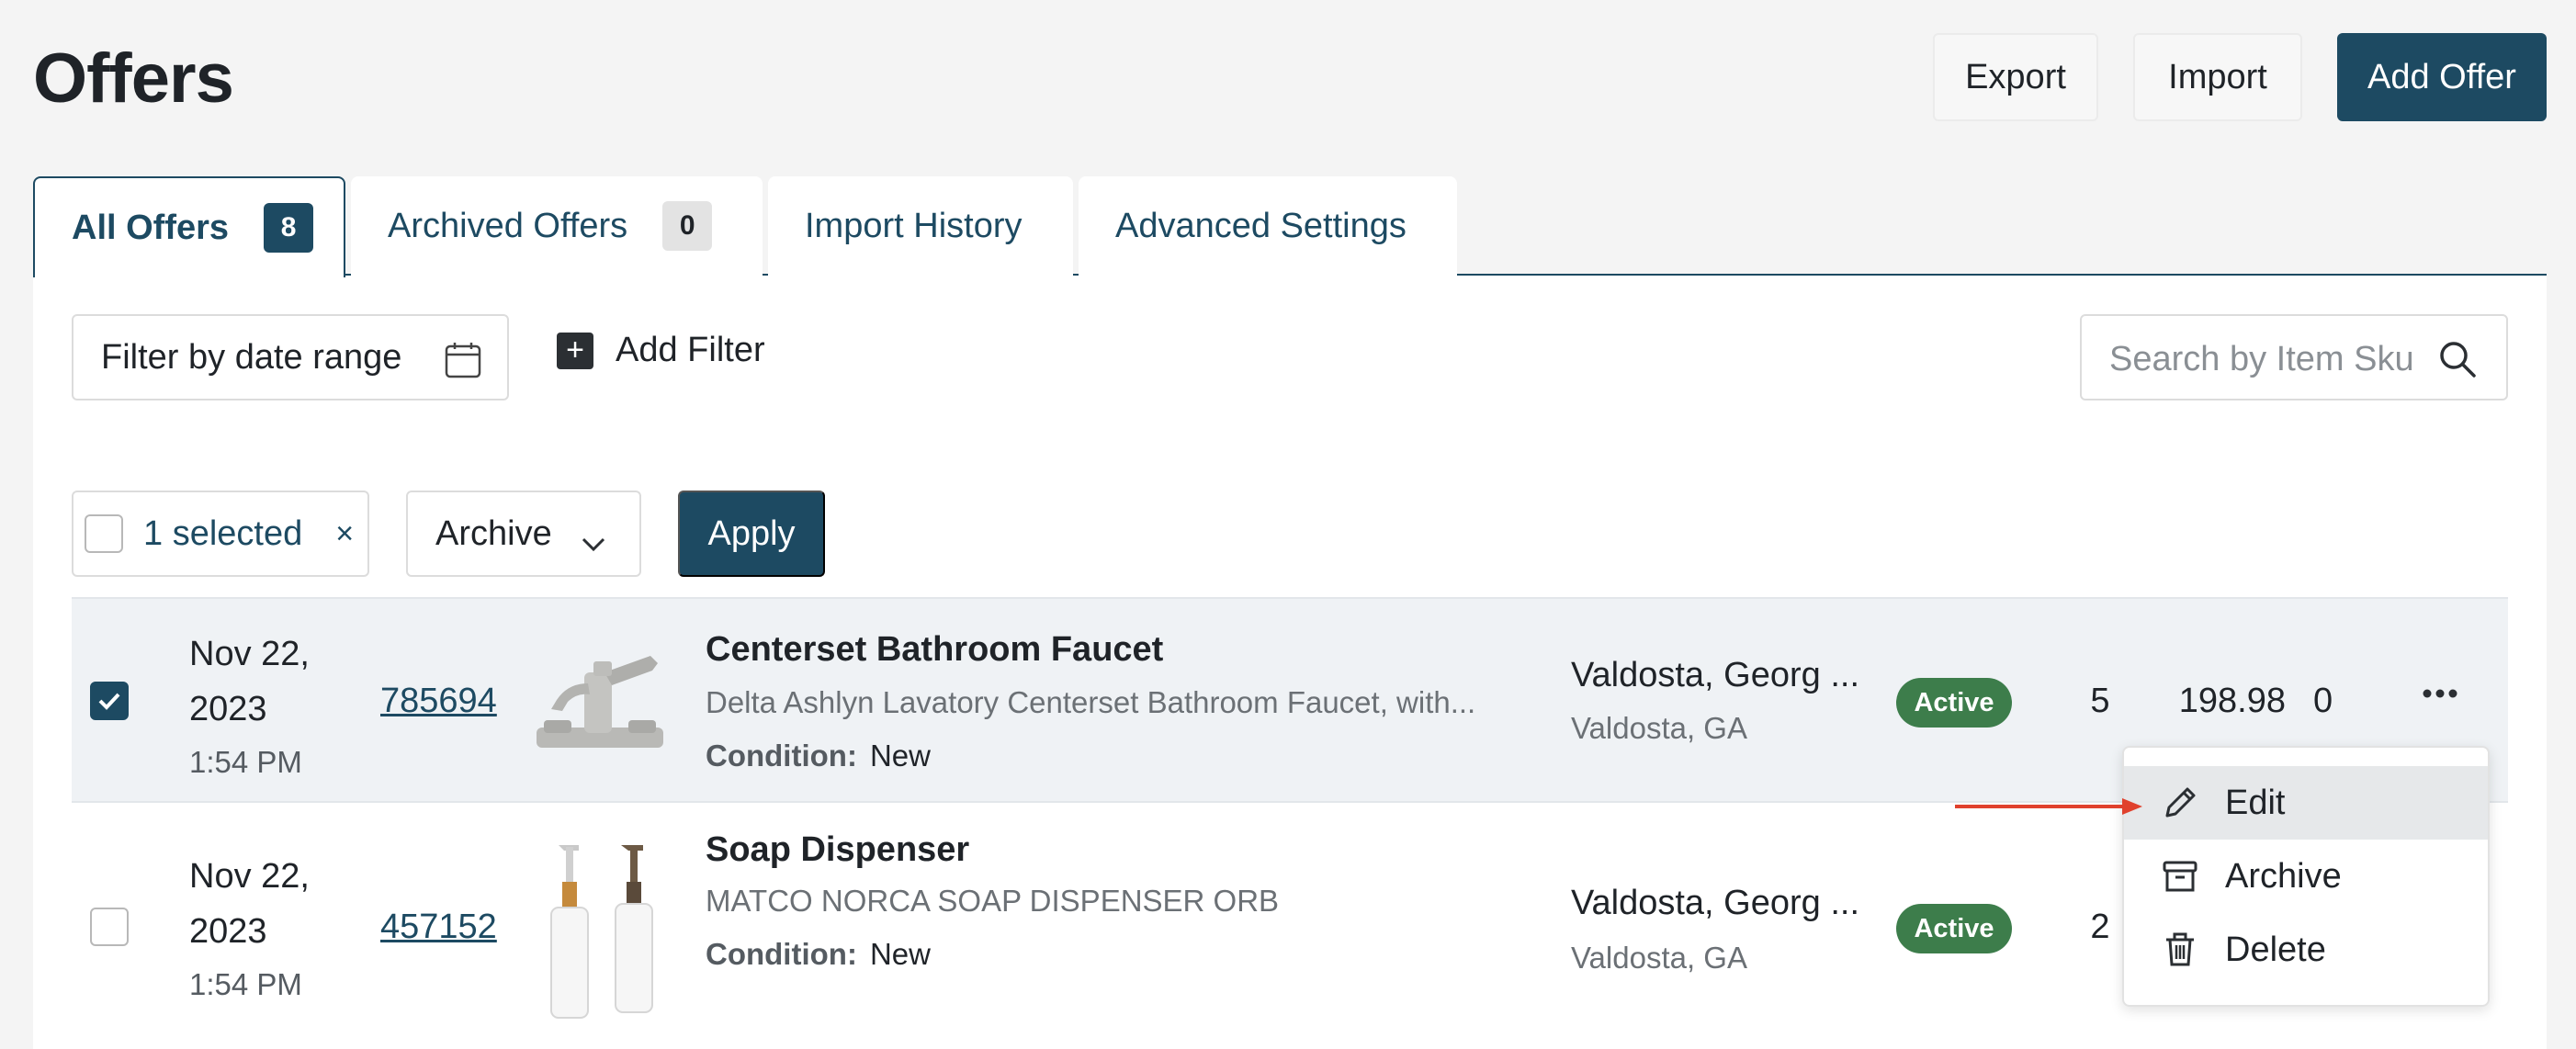 The image size is (2576, 1049). I want to click on tab-all-offers: All Offers 8, so click(189, 226).